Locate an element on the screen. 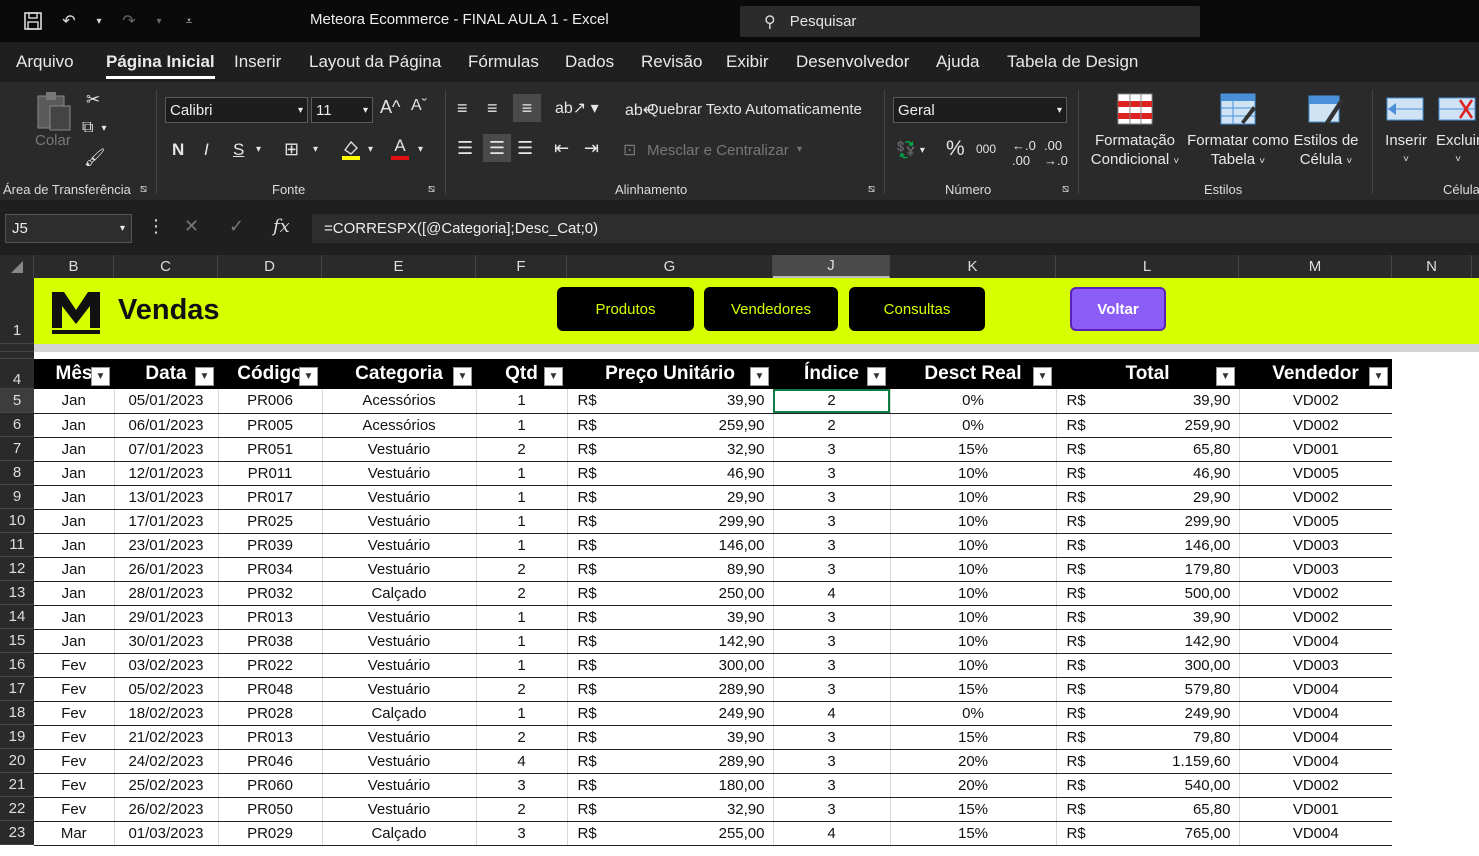  paste-icon is located at coordinates (54, 112).